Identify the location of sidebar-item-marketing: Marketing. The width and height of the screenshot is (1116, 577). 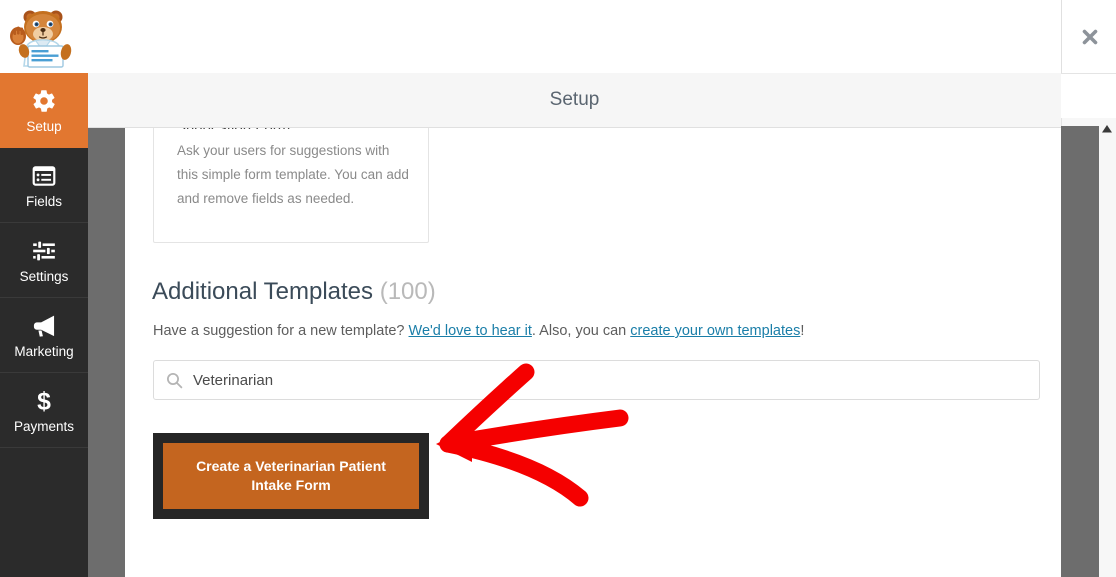
(44, 335).